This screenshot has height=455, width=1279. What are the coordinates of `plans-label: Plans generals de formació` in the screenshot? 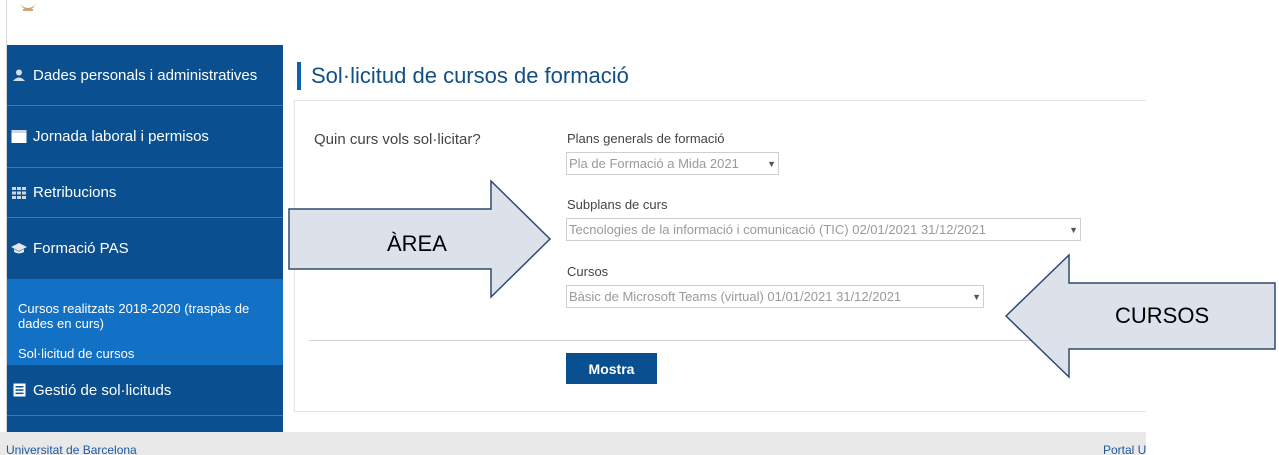 It's located at (646, 138).